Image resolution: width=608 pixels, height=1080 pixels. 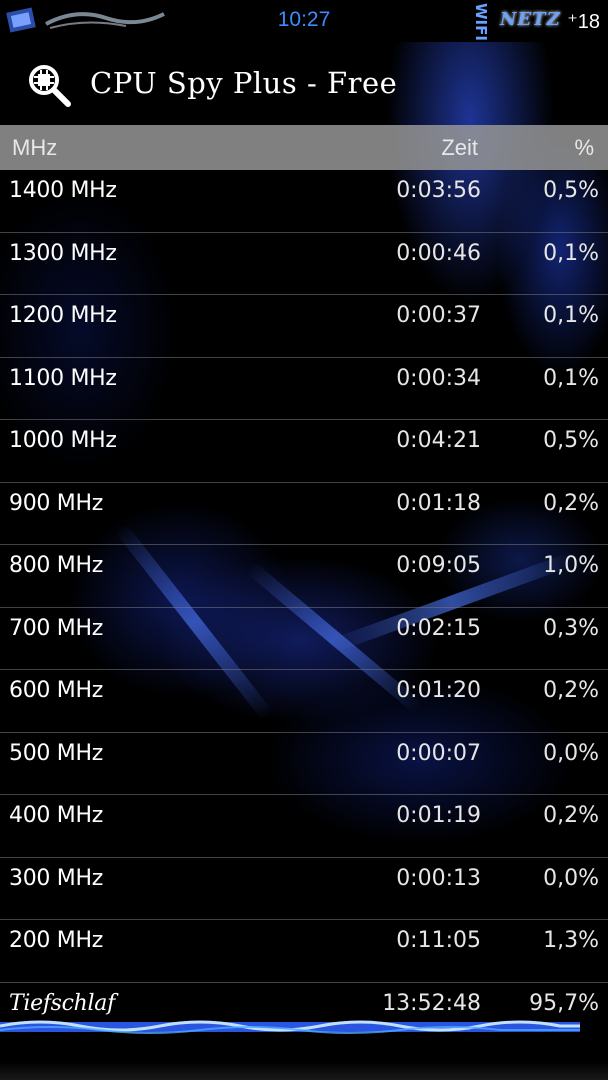 I want to click on bottom-edge, so click(x=304, y=1071).